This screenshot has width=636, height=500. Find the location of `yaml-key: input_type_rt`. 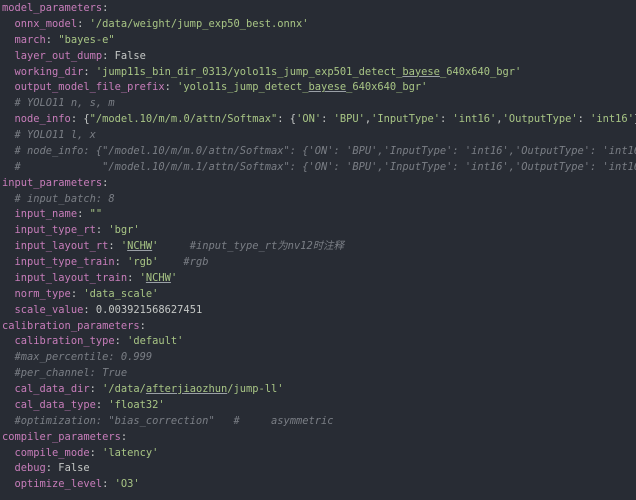

yaml-key: input_type_rt is located at coordinates (55, 230).